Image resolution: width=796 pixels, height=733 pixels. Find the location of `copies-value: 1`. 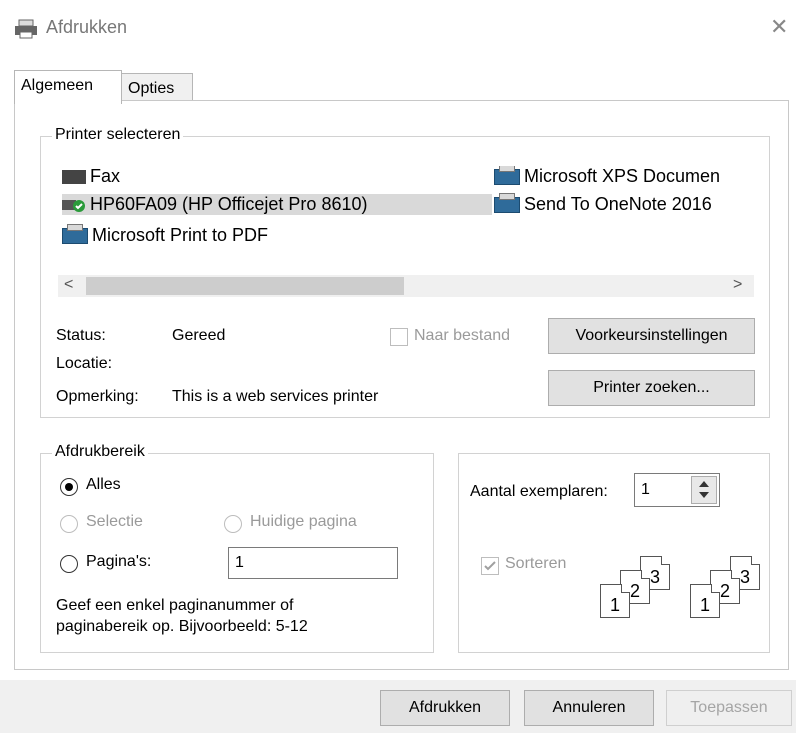

copies-value: 1 is located at coordinates (645, 489).